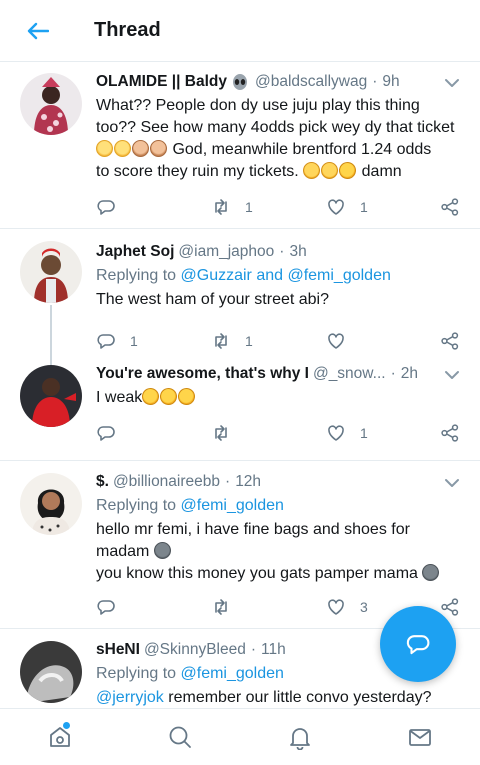 The width and height of the screenshot is (480, 765). I want to click on messages-icon, so click(420, 737).